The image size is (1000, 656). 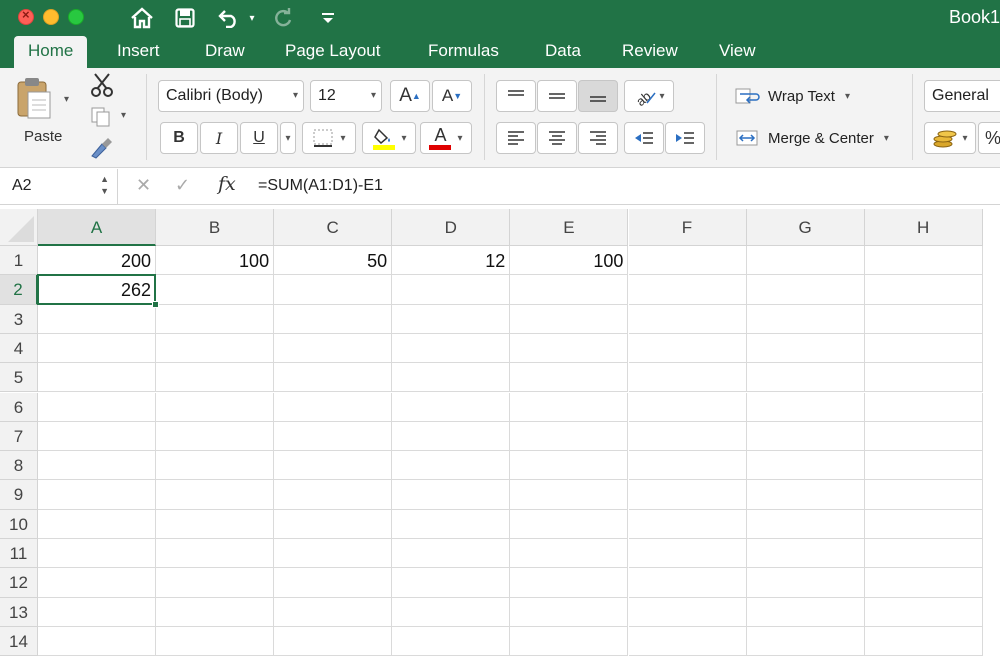 I want to click on cell-e6, so click(x=569, y=407).